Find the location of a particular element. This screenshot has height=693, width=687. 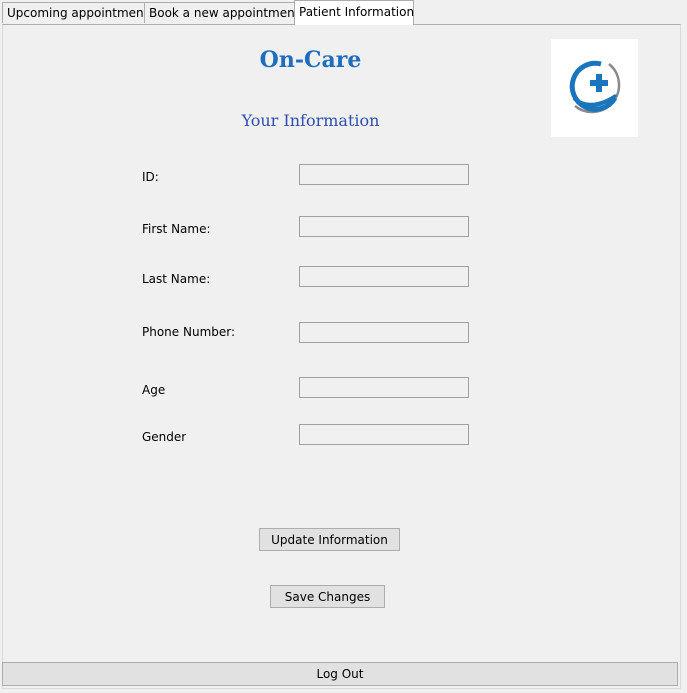

tab-patient-information: Patient Information is located at coordinates (354, 12).